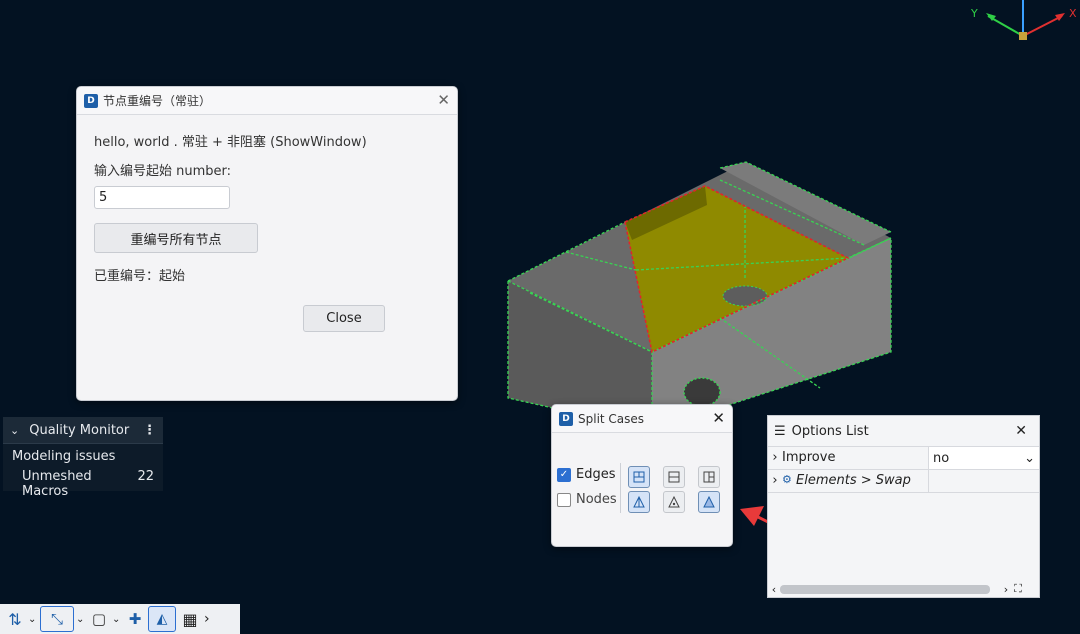 The width and height of the screenshot is (1080, 634). I want to click on edges-row: ✓ Edges, so click(586, 474).